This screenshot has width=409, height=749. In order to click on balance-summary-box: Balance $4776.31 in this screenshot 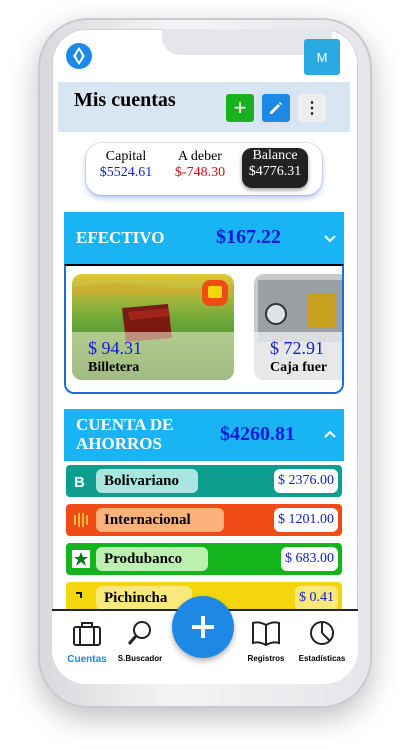, I will do `click(275, 168)`.